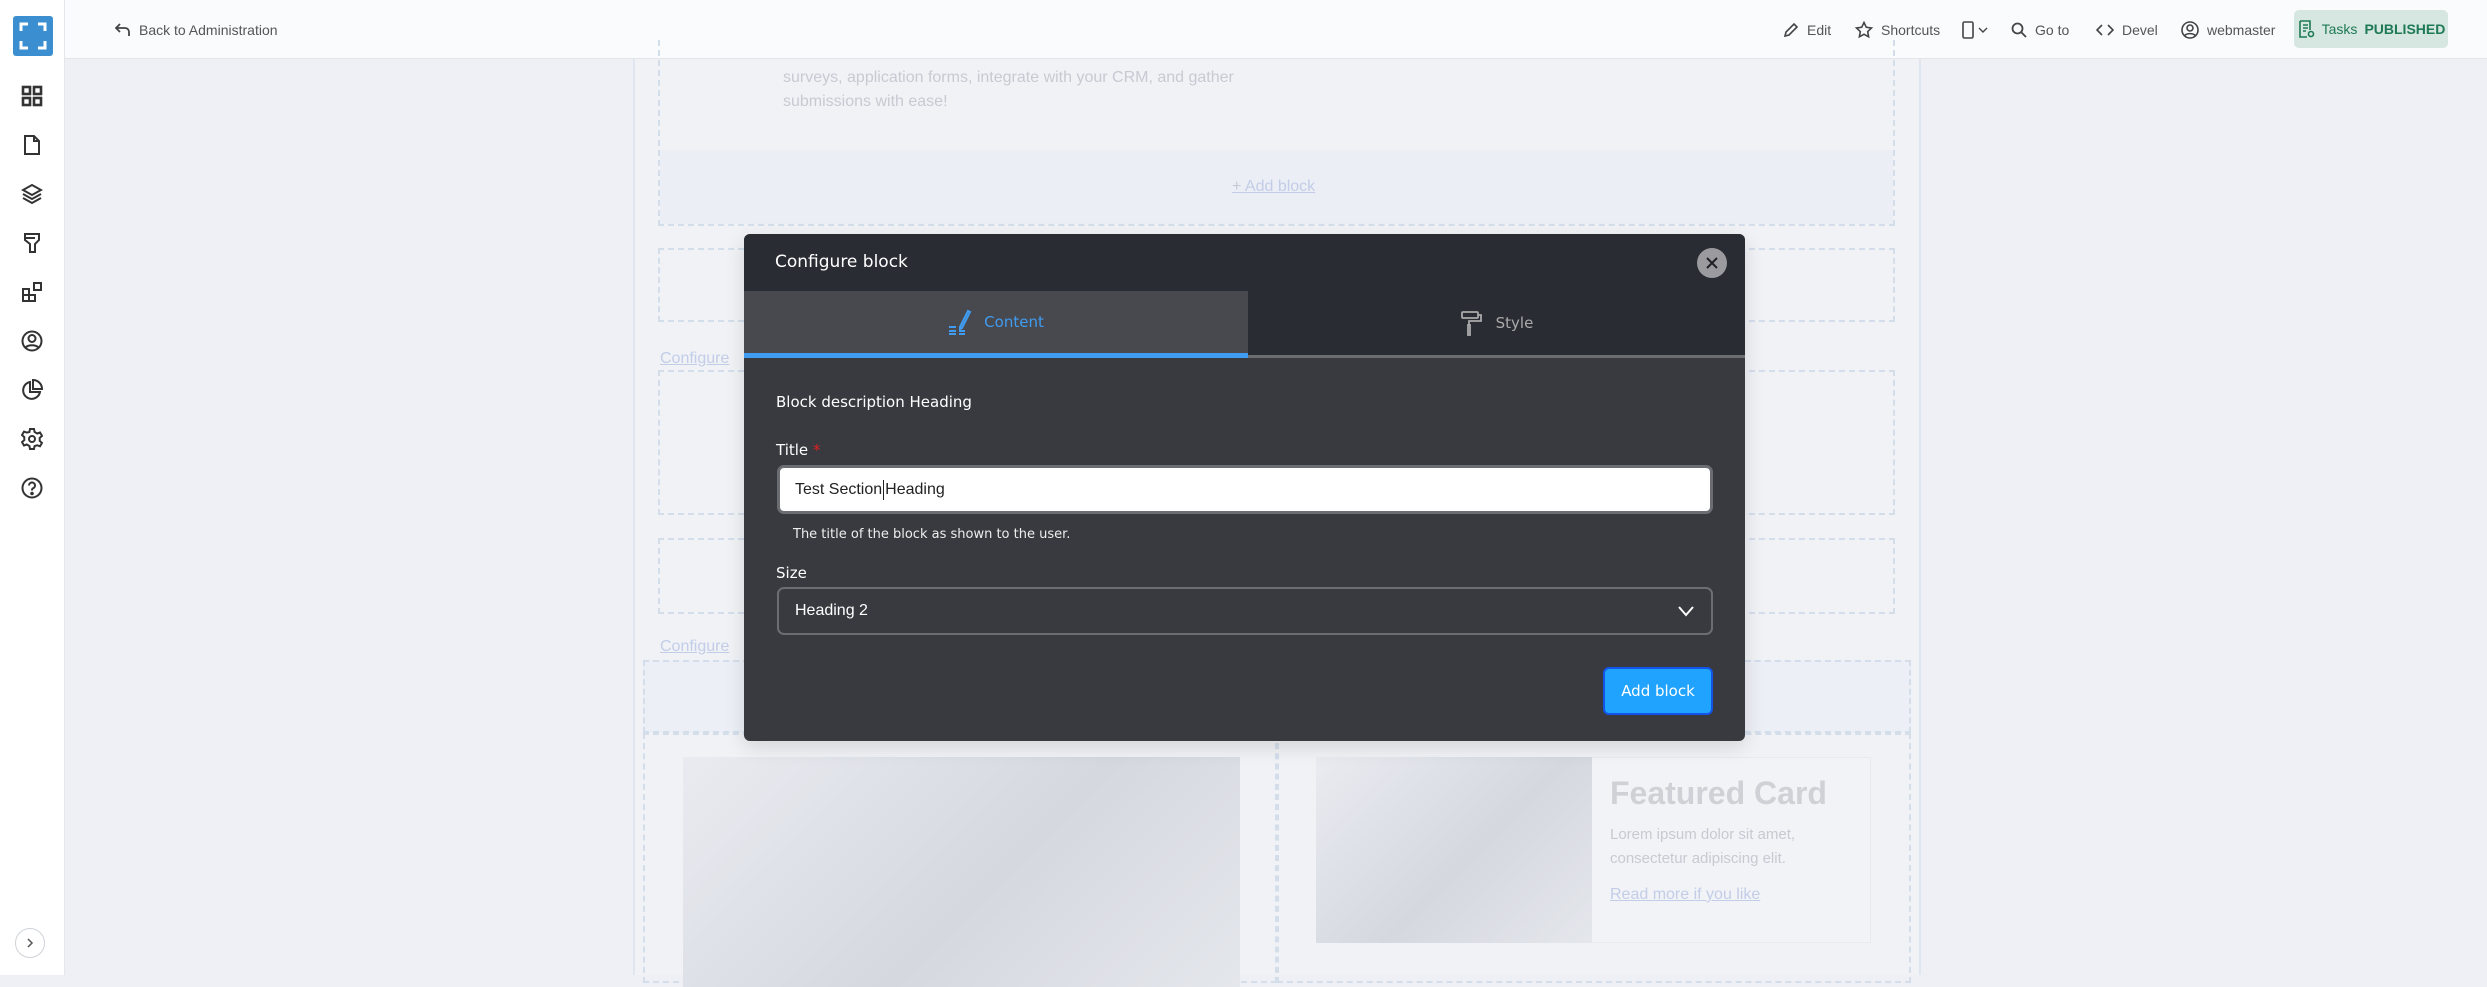 Image resolution: width=2487 pixels, height=987 pixels. What do you see at coordinates (32, 96) in the screenshot?
I see `dashboard-icon` at bounding box center [32, 96].